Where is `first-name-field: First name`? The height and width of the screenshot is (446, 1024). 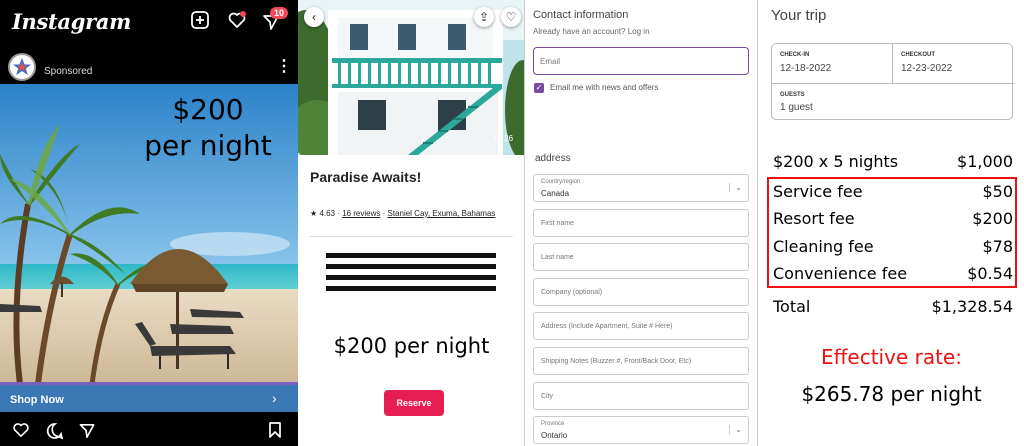
first-name-field: First name is located at coordinates (641, 223).